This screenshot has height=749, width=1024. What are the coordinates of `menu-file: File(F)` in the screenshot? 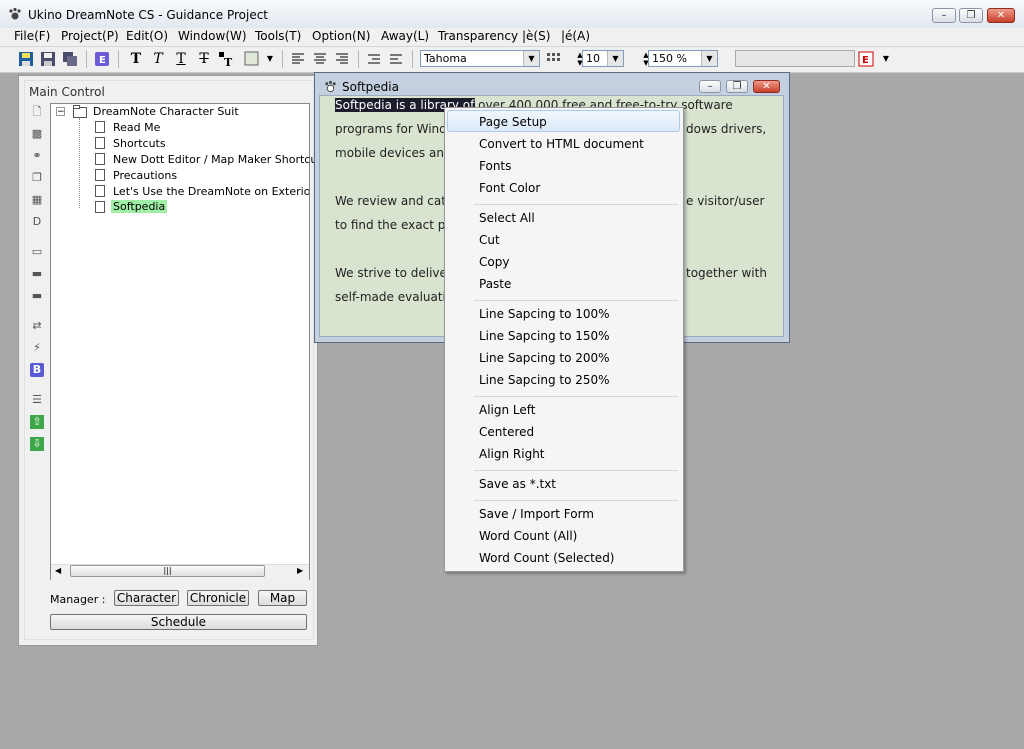 It's located at (32, 36).